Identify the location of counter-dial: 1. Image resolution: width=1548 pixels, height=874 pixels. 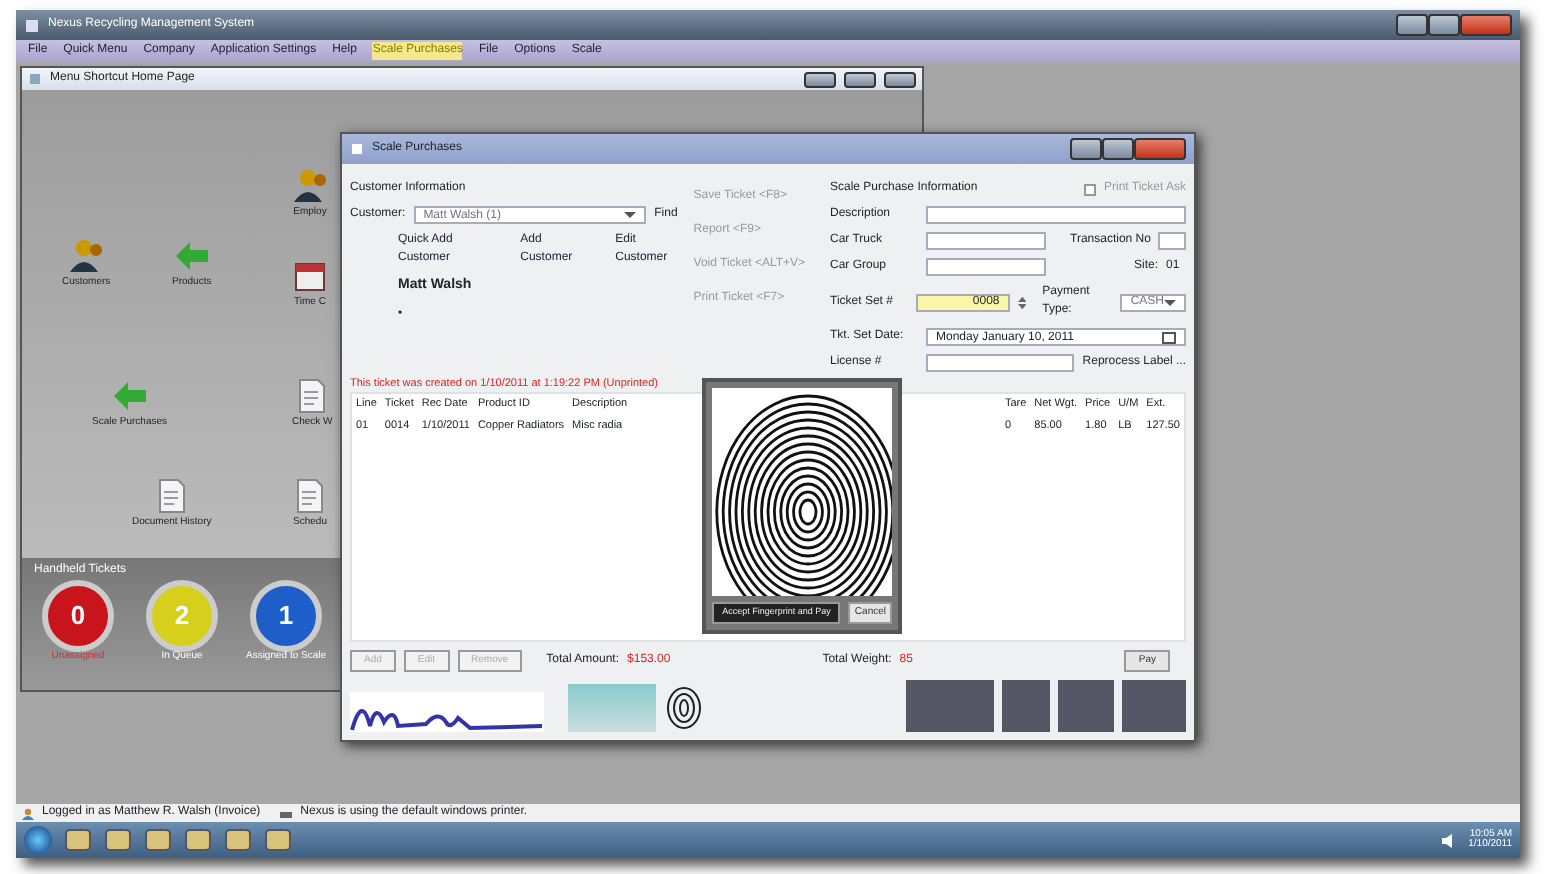
(286, 616).